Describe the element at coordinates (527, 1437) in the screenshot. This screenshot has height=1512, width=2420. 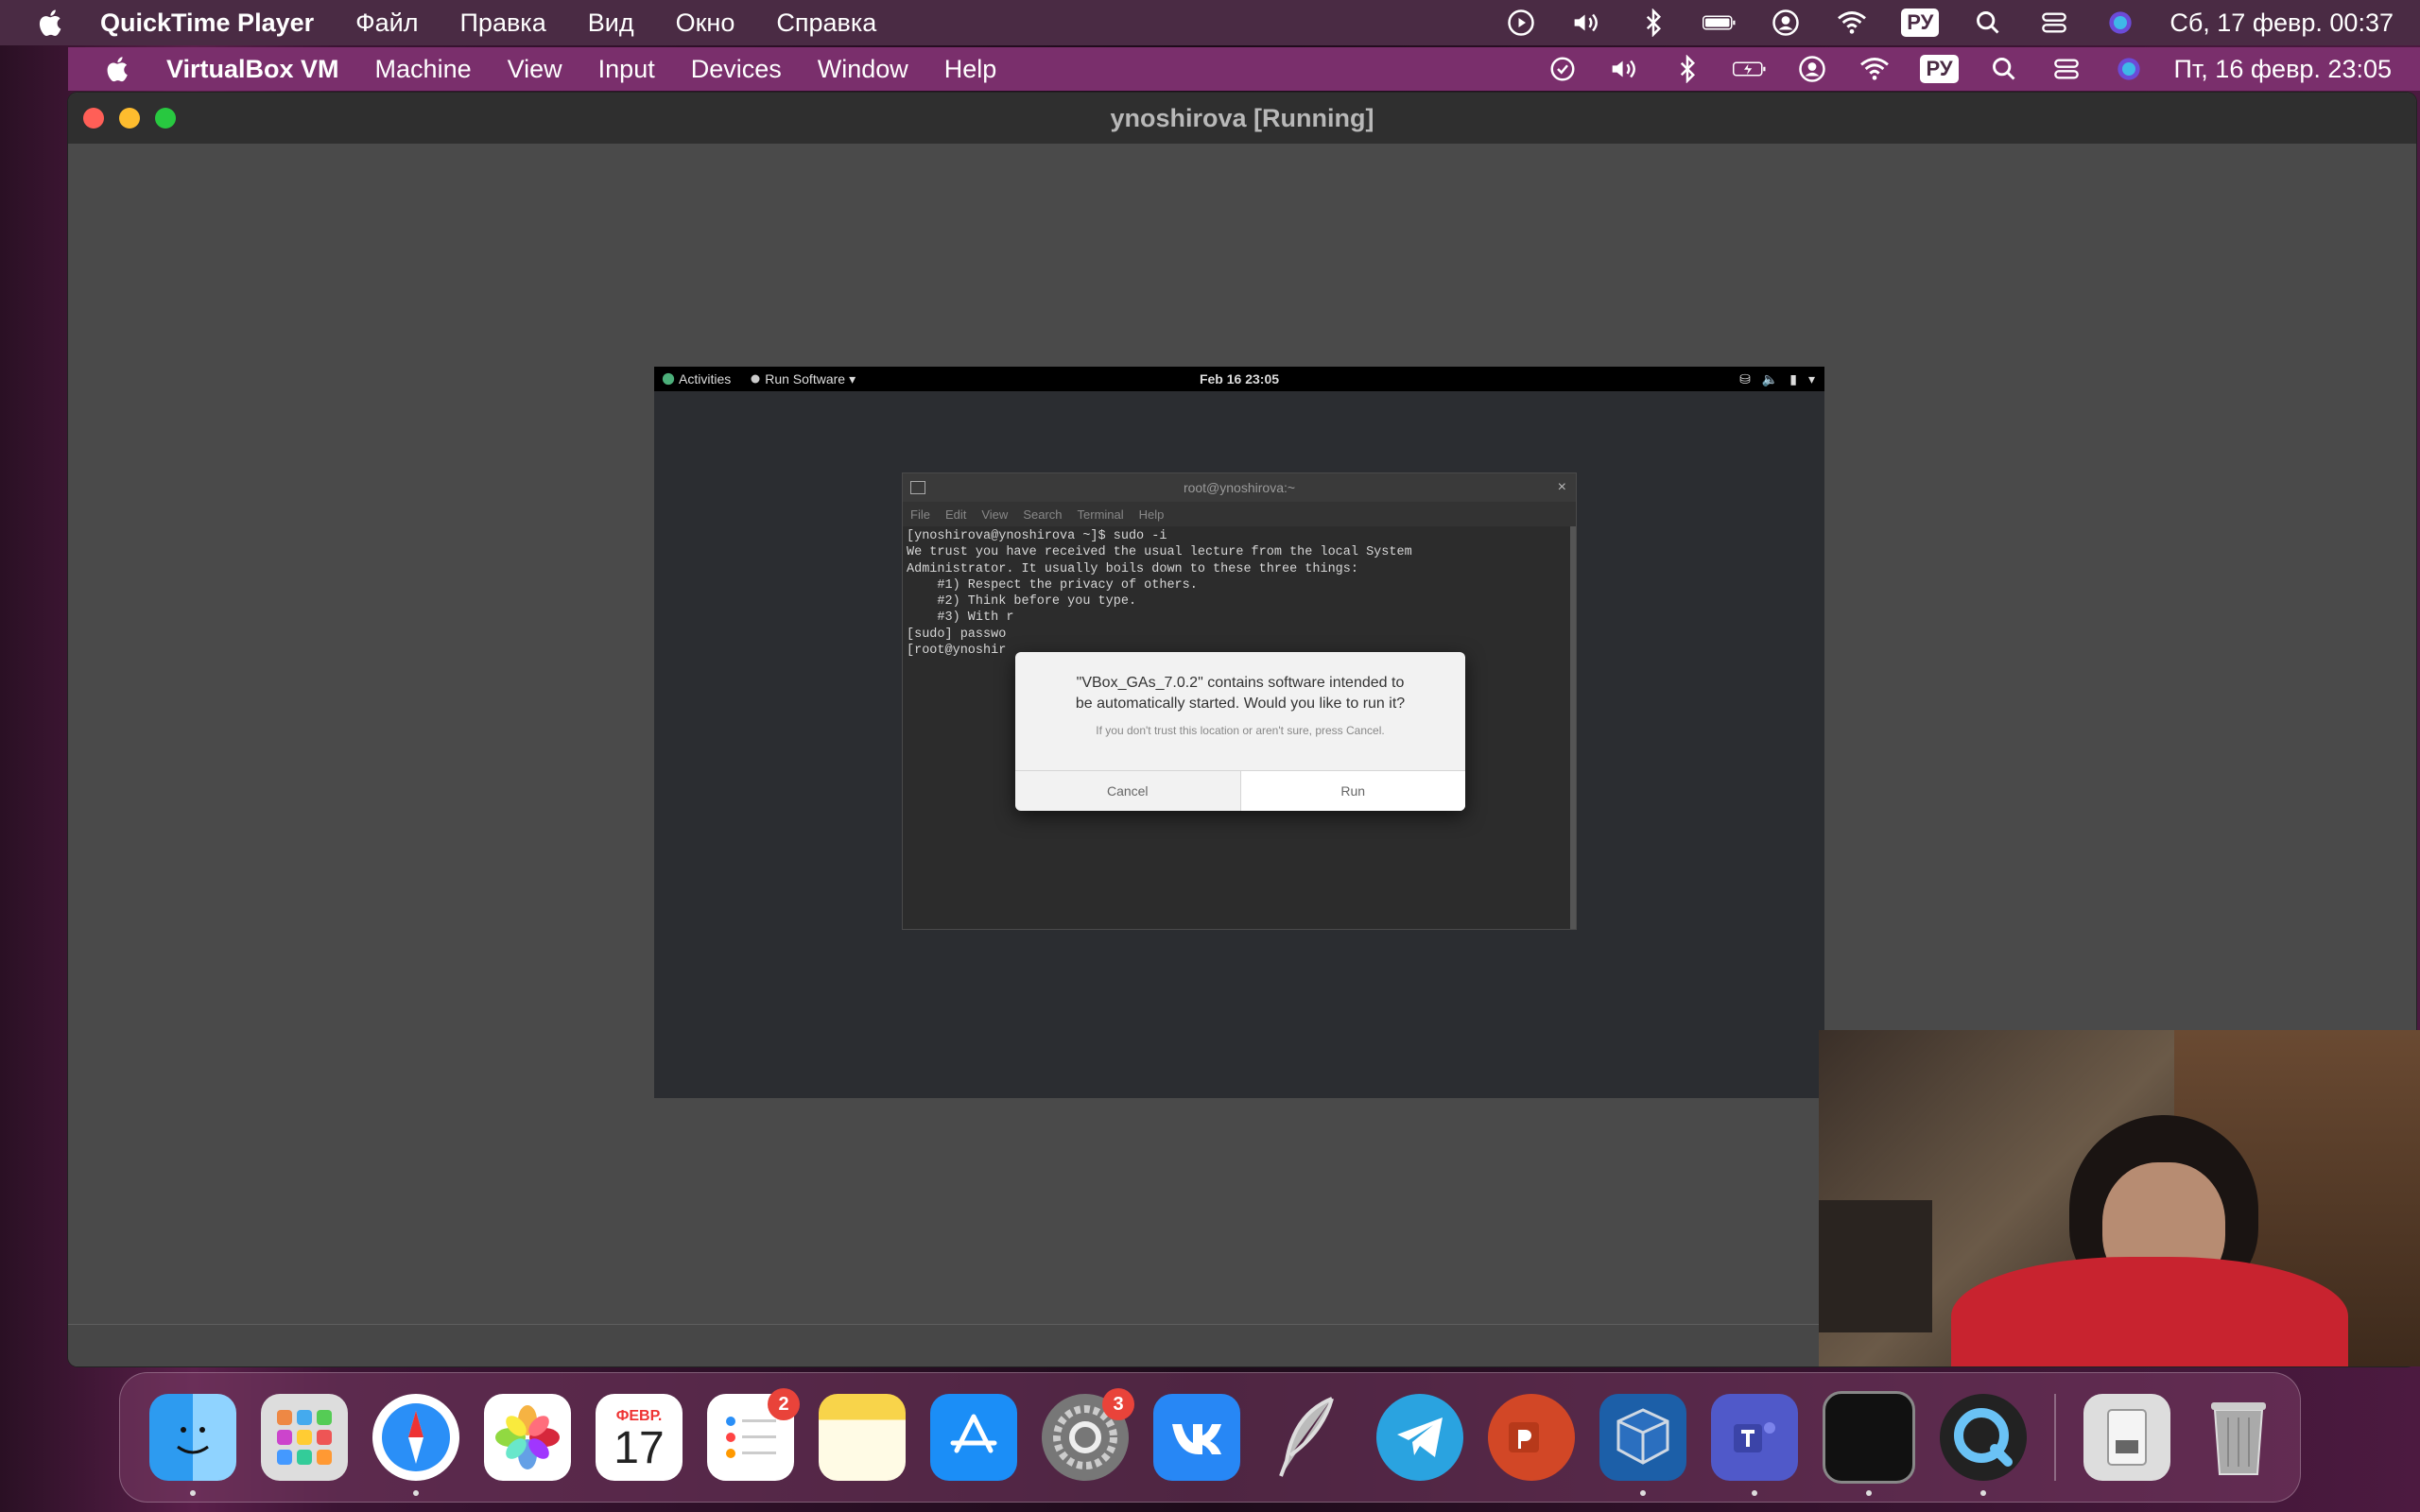
I see `photos-icon` at that location.